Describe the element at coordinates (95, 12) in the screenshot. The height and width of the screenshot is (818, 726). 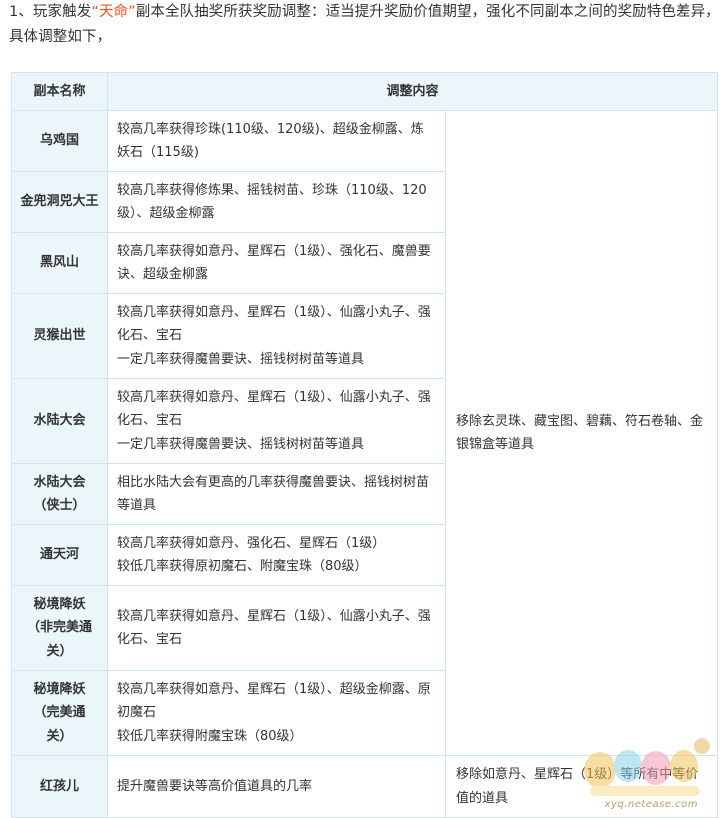
I see `intro-quote-open: “` at that location.